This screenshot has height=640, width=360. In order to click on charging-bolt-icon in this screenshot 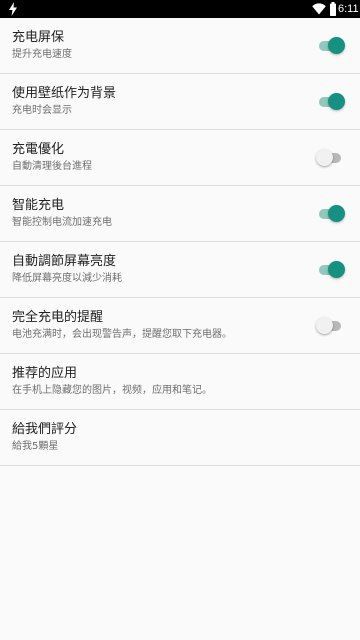, I will do `click(13, 9)`.